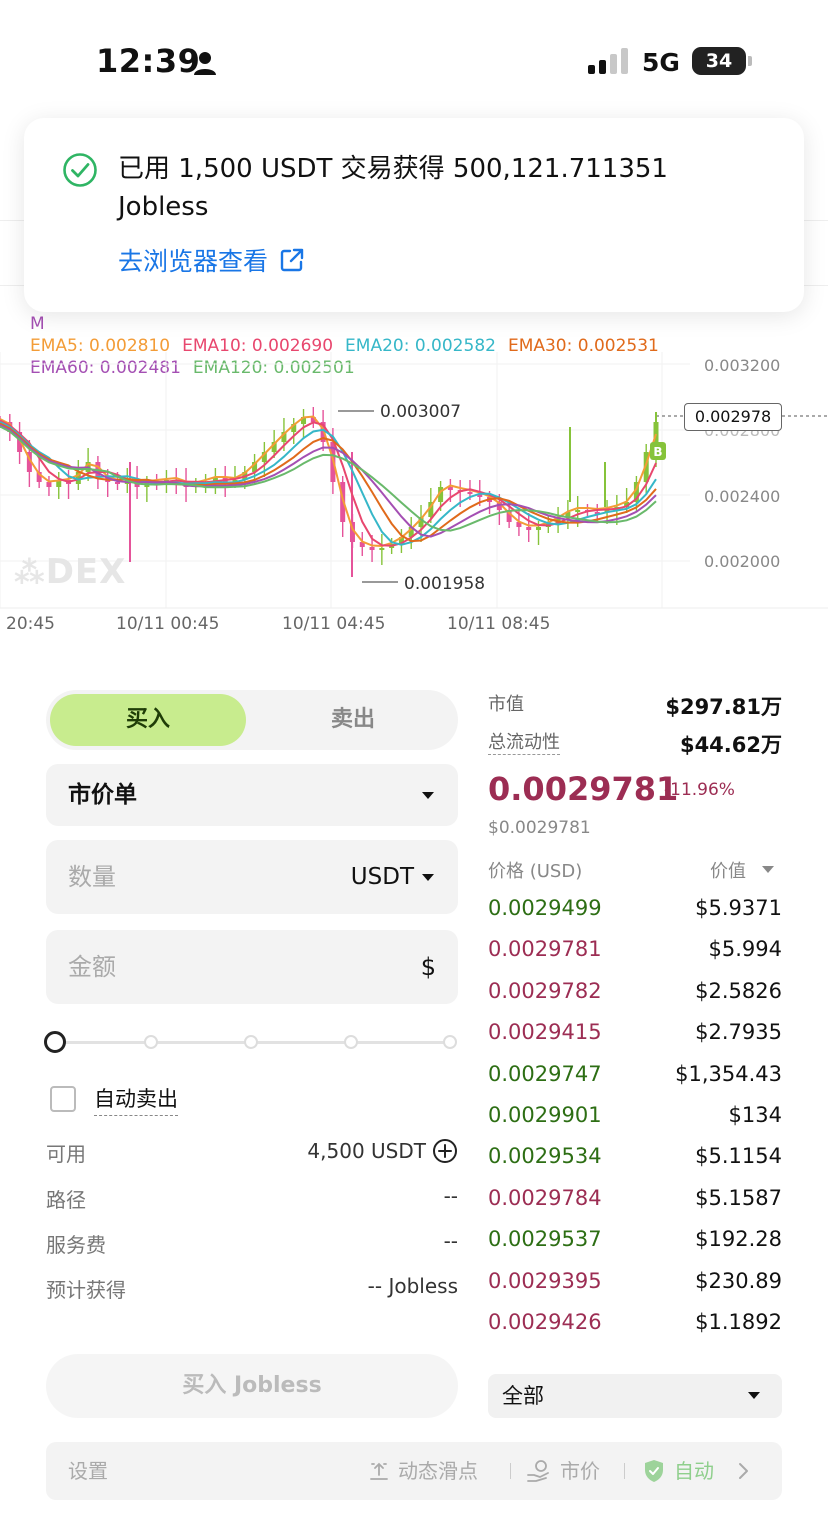 The height and width of the screenshot is (1530, 828). What do you see at coordinates (506, 704) in the screenshot?
I see `market-cap-label: 市值` at bounding box center [506, 704].